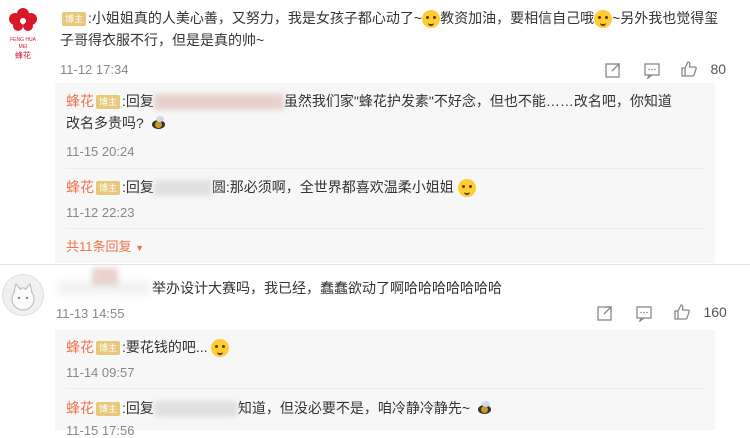 The height and width of the screenshot is (438, 750). What do you see at coordinates (715, 312) in the screenshot?
I see `second-comment-like-count: 160` at bounding box center [715, 312].